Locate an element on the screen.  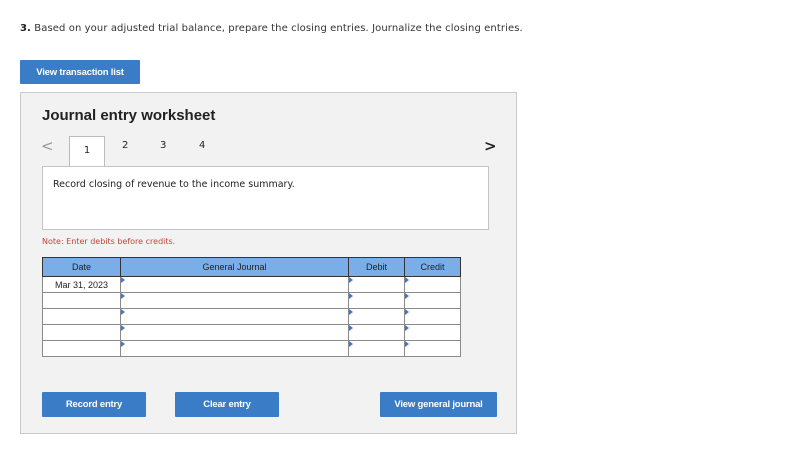
tab-2: 2 is located at coordinates (125, 145).